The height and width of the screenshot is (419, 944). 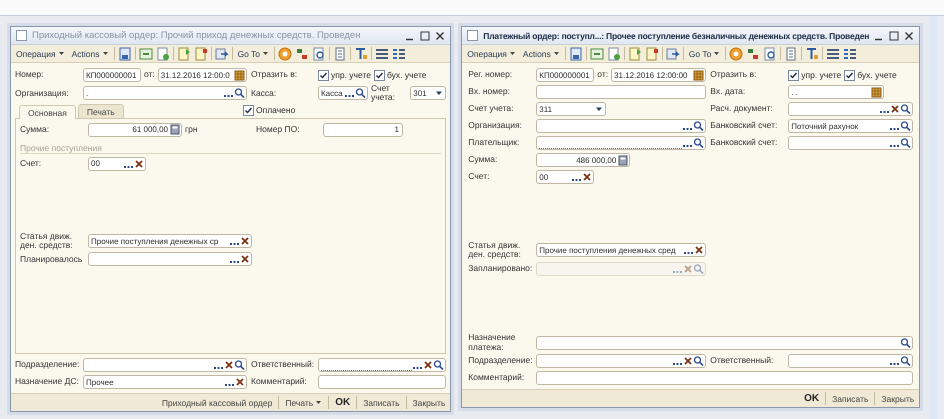 I want to click on checkbox: Оплачено, so click(x=269, y=110).